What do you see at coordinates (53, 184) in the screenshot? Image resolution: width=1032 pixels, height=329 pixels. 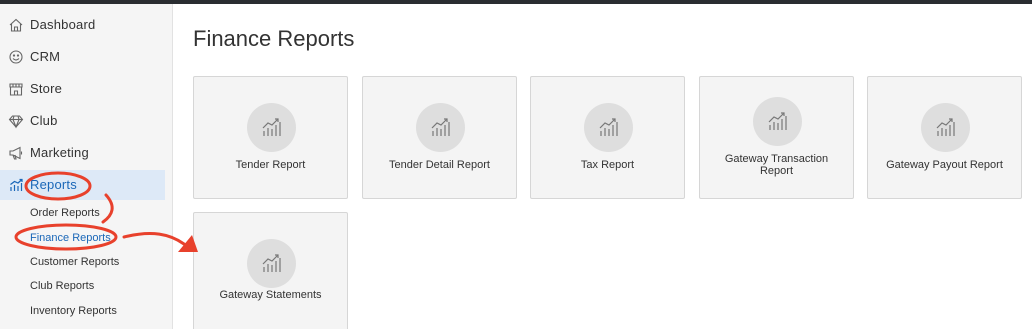 I see `sidebar-item-label: Reports` at bounding box center [53, 184].